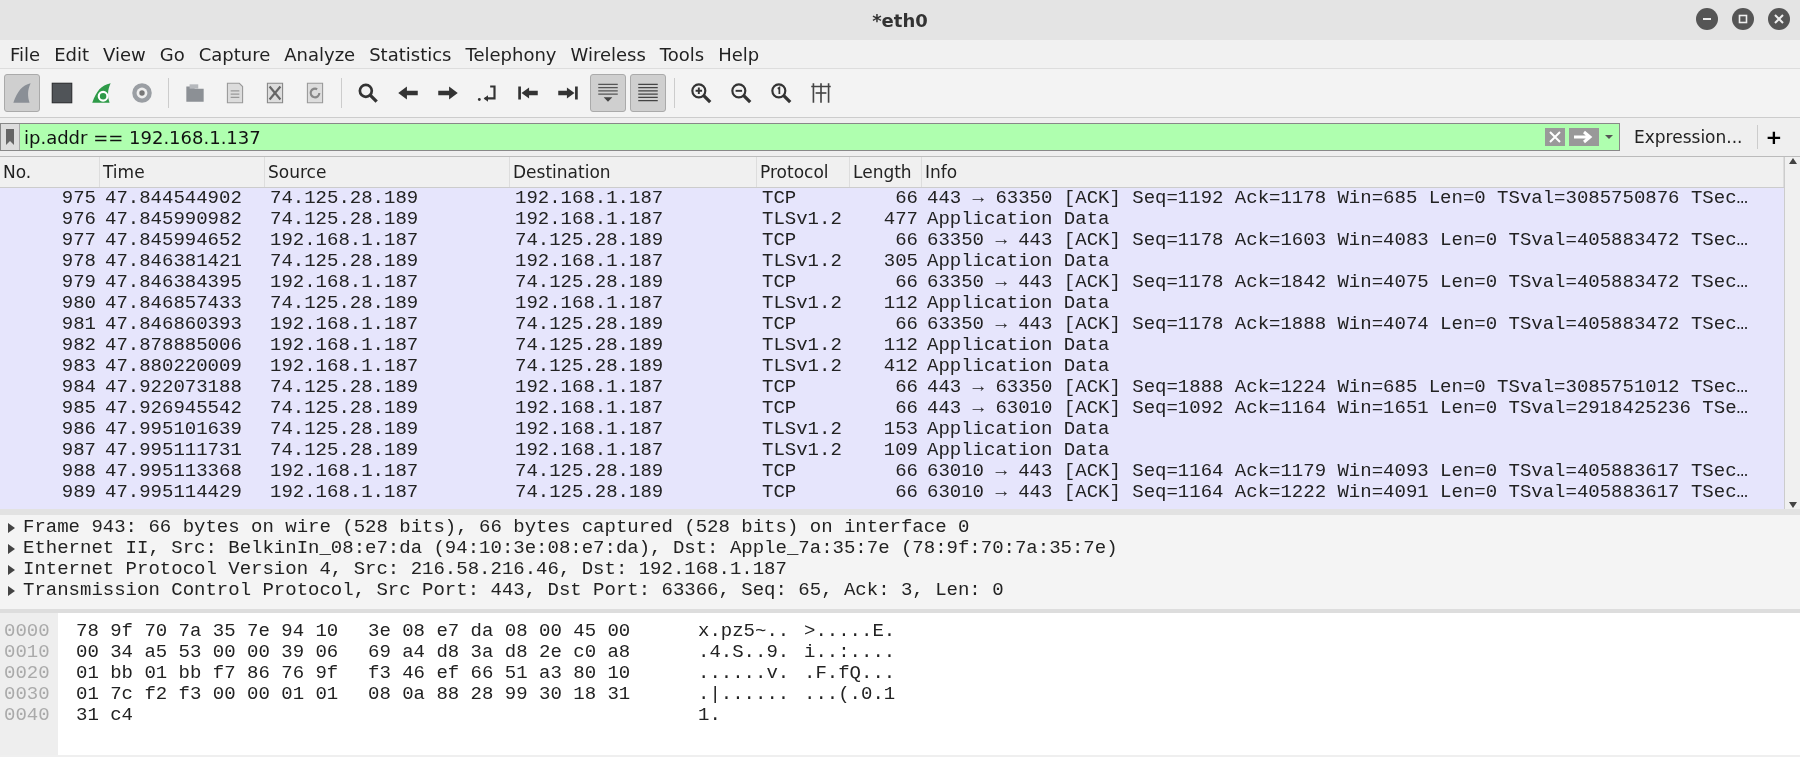  Describe the element at coordinates (173, 240) in the screenshot. I see `table-cell-text: 47.845994652` at that location.